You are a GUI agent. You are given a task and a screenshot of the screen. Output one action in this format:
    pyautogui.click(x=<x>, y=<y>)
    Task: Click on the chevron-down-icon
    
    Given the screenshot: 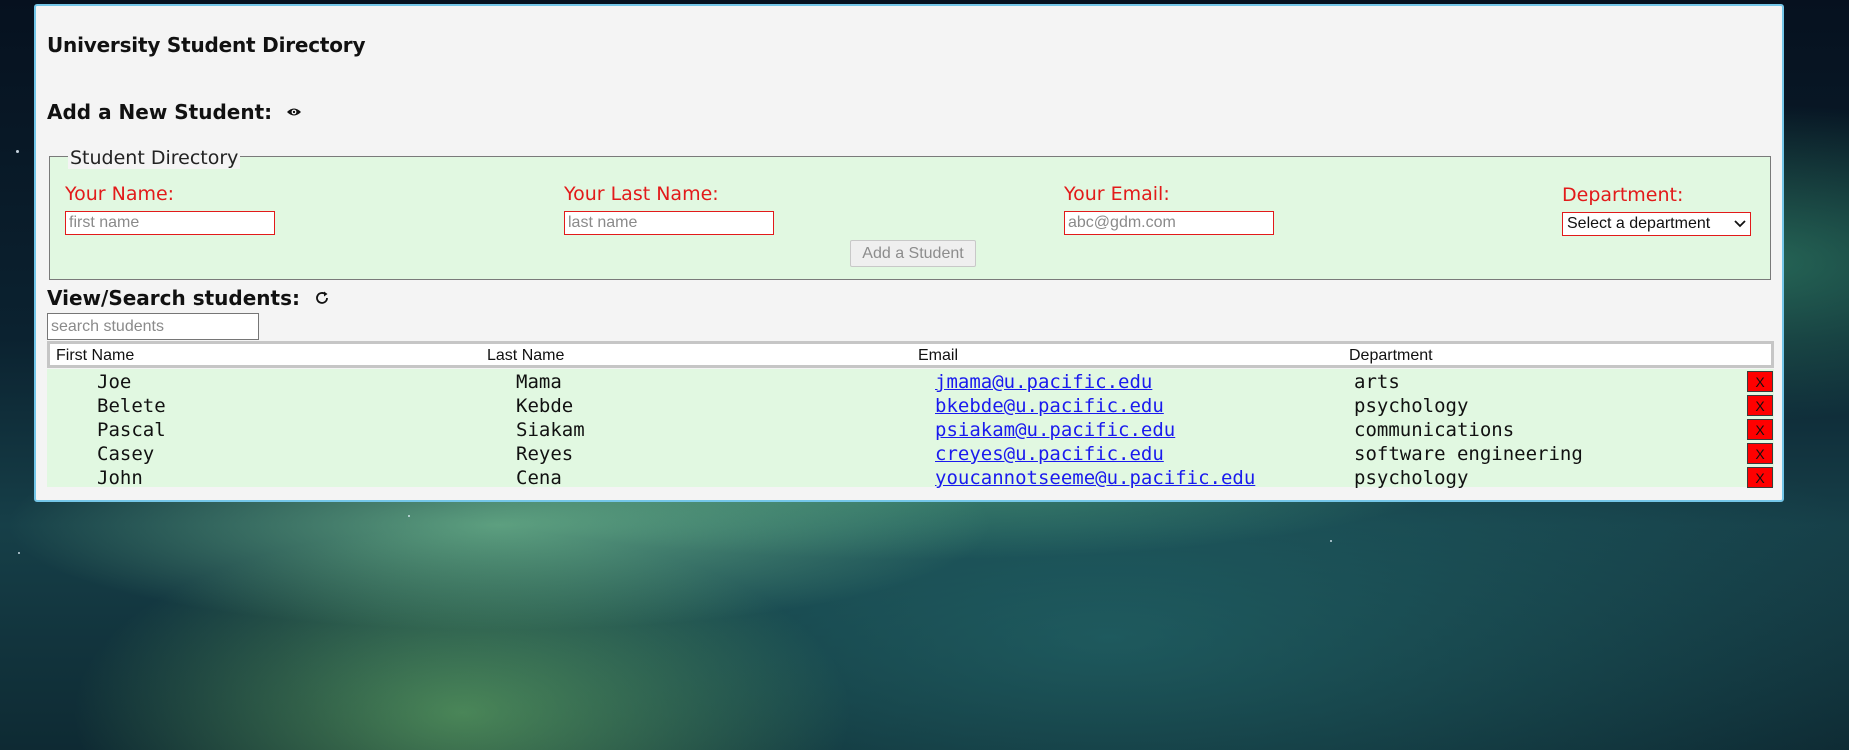 What is the action you would take?
    pyautogui.click(x=1740, y=224)
    